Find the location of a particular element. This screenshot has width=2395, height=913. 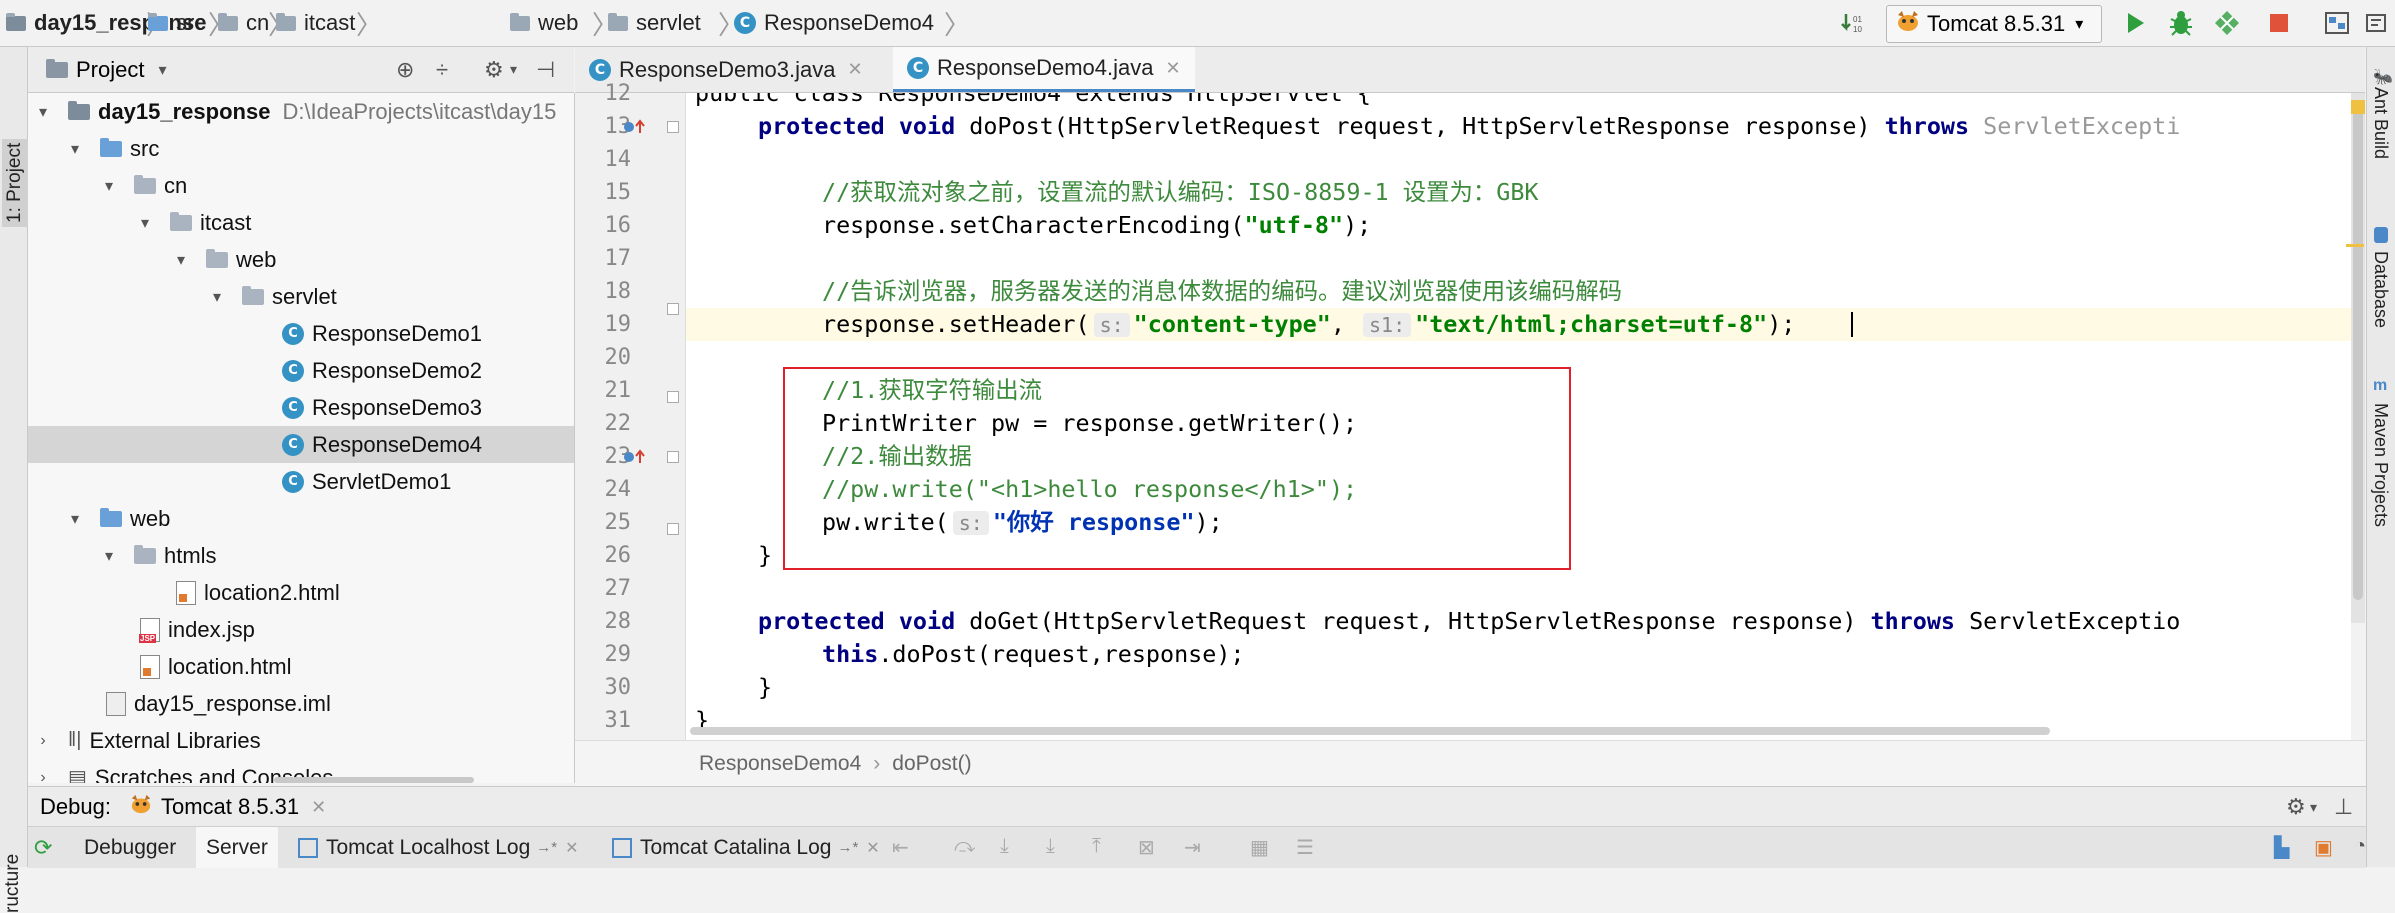

tab-tomcat-catalina-log: Tomcat Catalina Log →* ✕ is located at coordinates (746, 847).